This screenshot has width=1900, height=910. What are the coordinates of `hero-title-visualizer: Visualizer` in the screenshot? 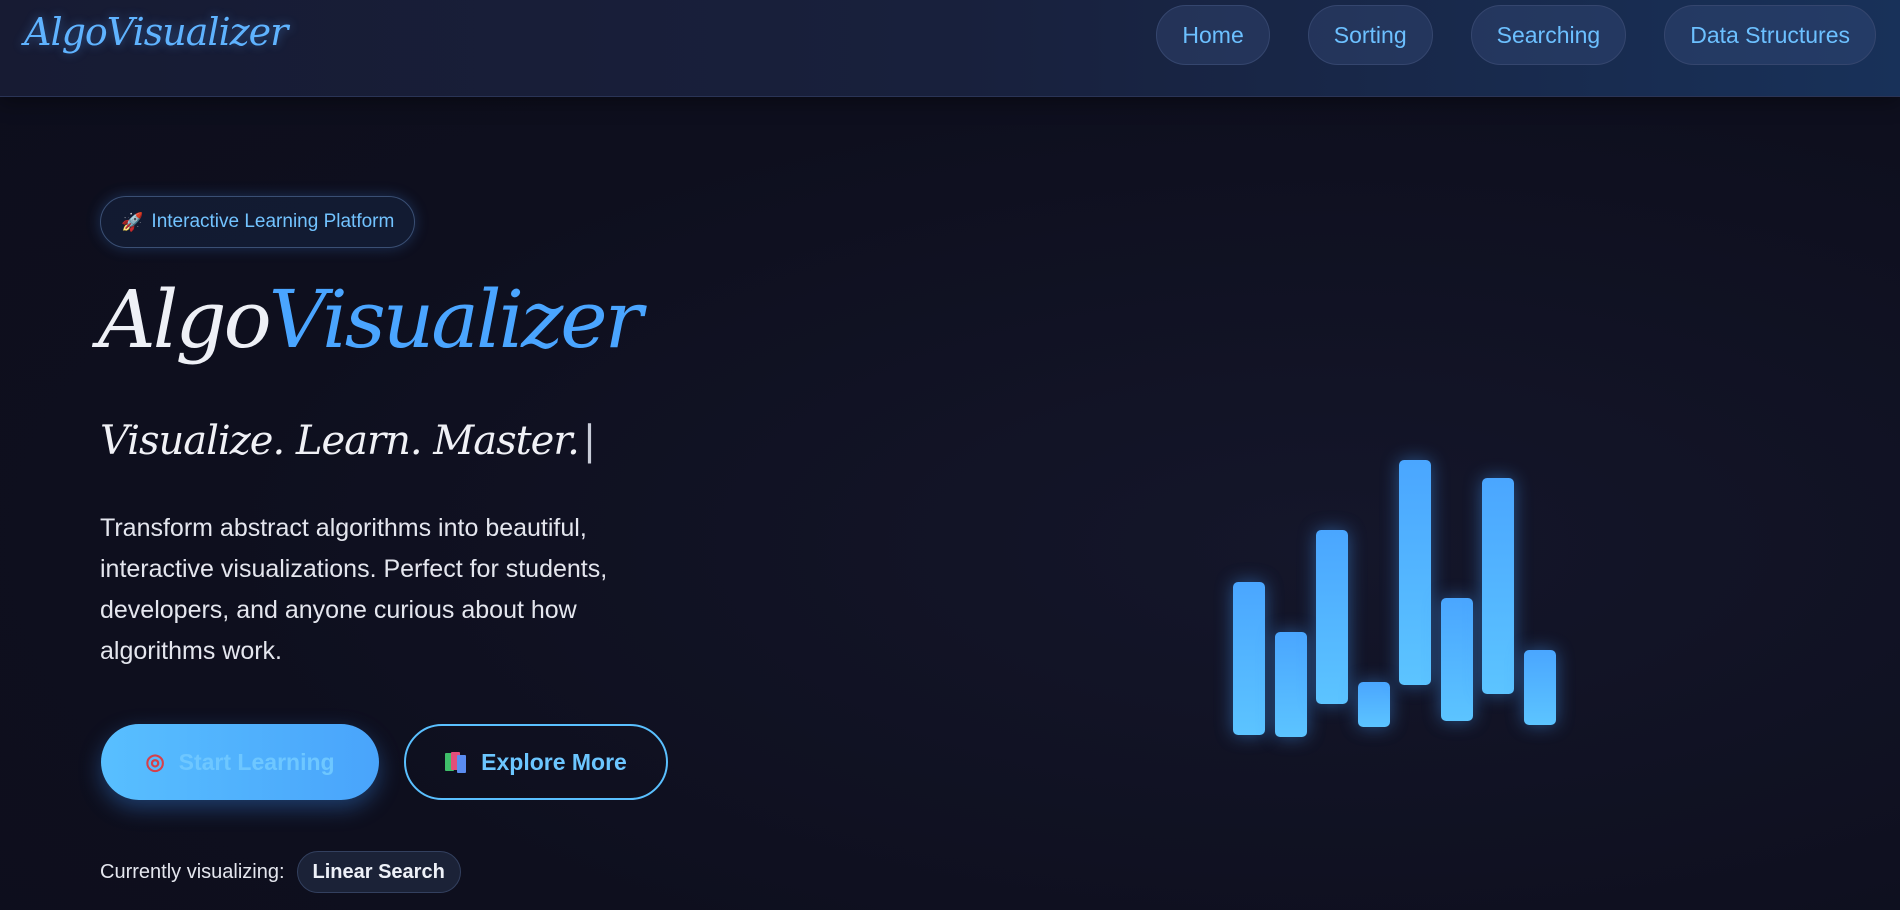 It's located at (455, 319).